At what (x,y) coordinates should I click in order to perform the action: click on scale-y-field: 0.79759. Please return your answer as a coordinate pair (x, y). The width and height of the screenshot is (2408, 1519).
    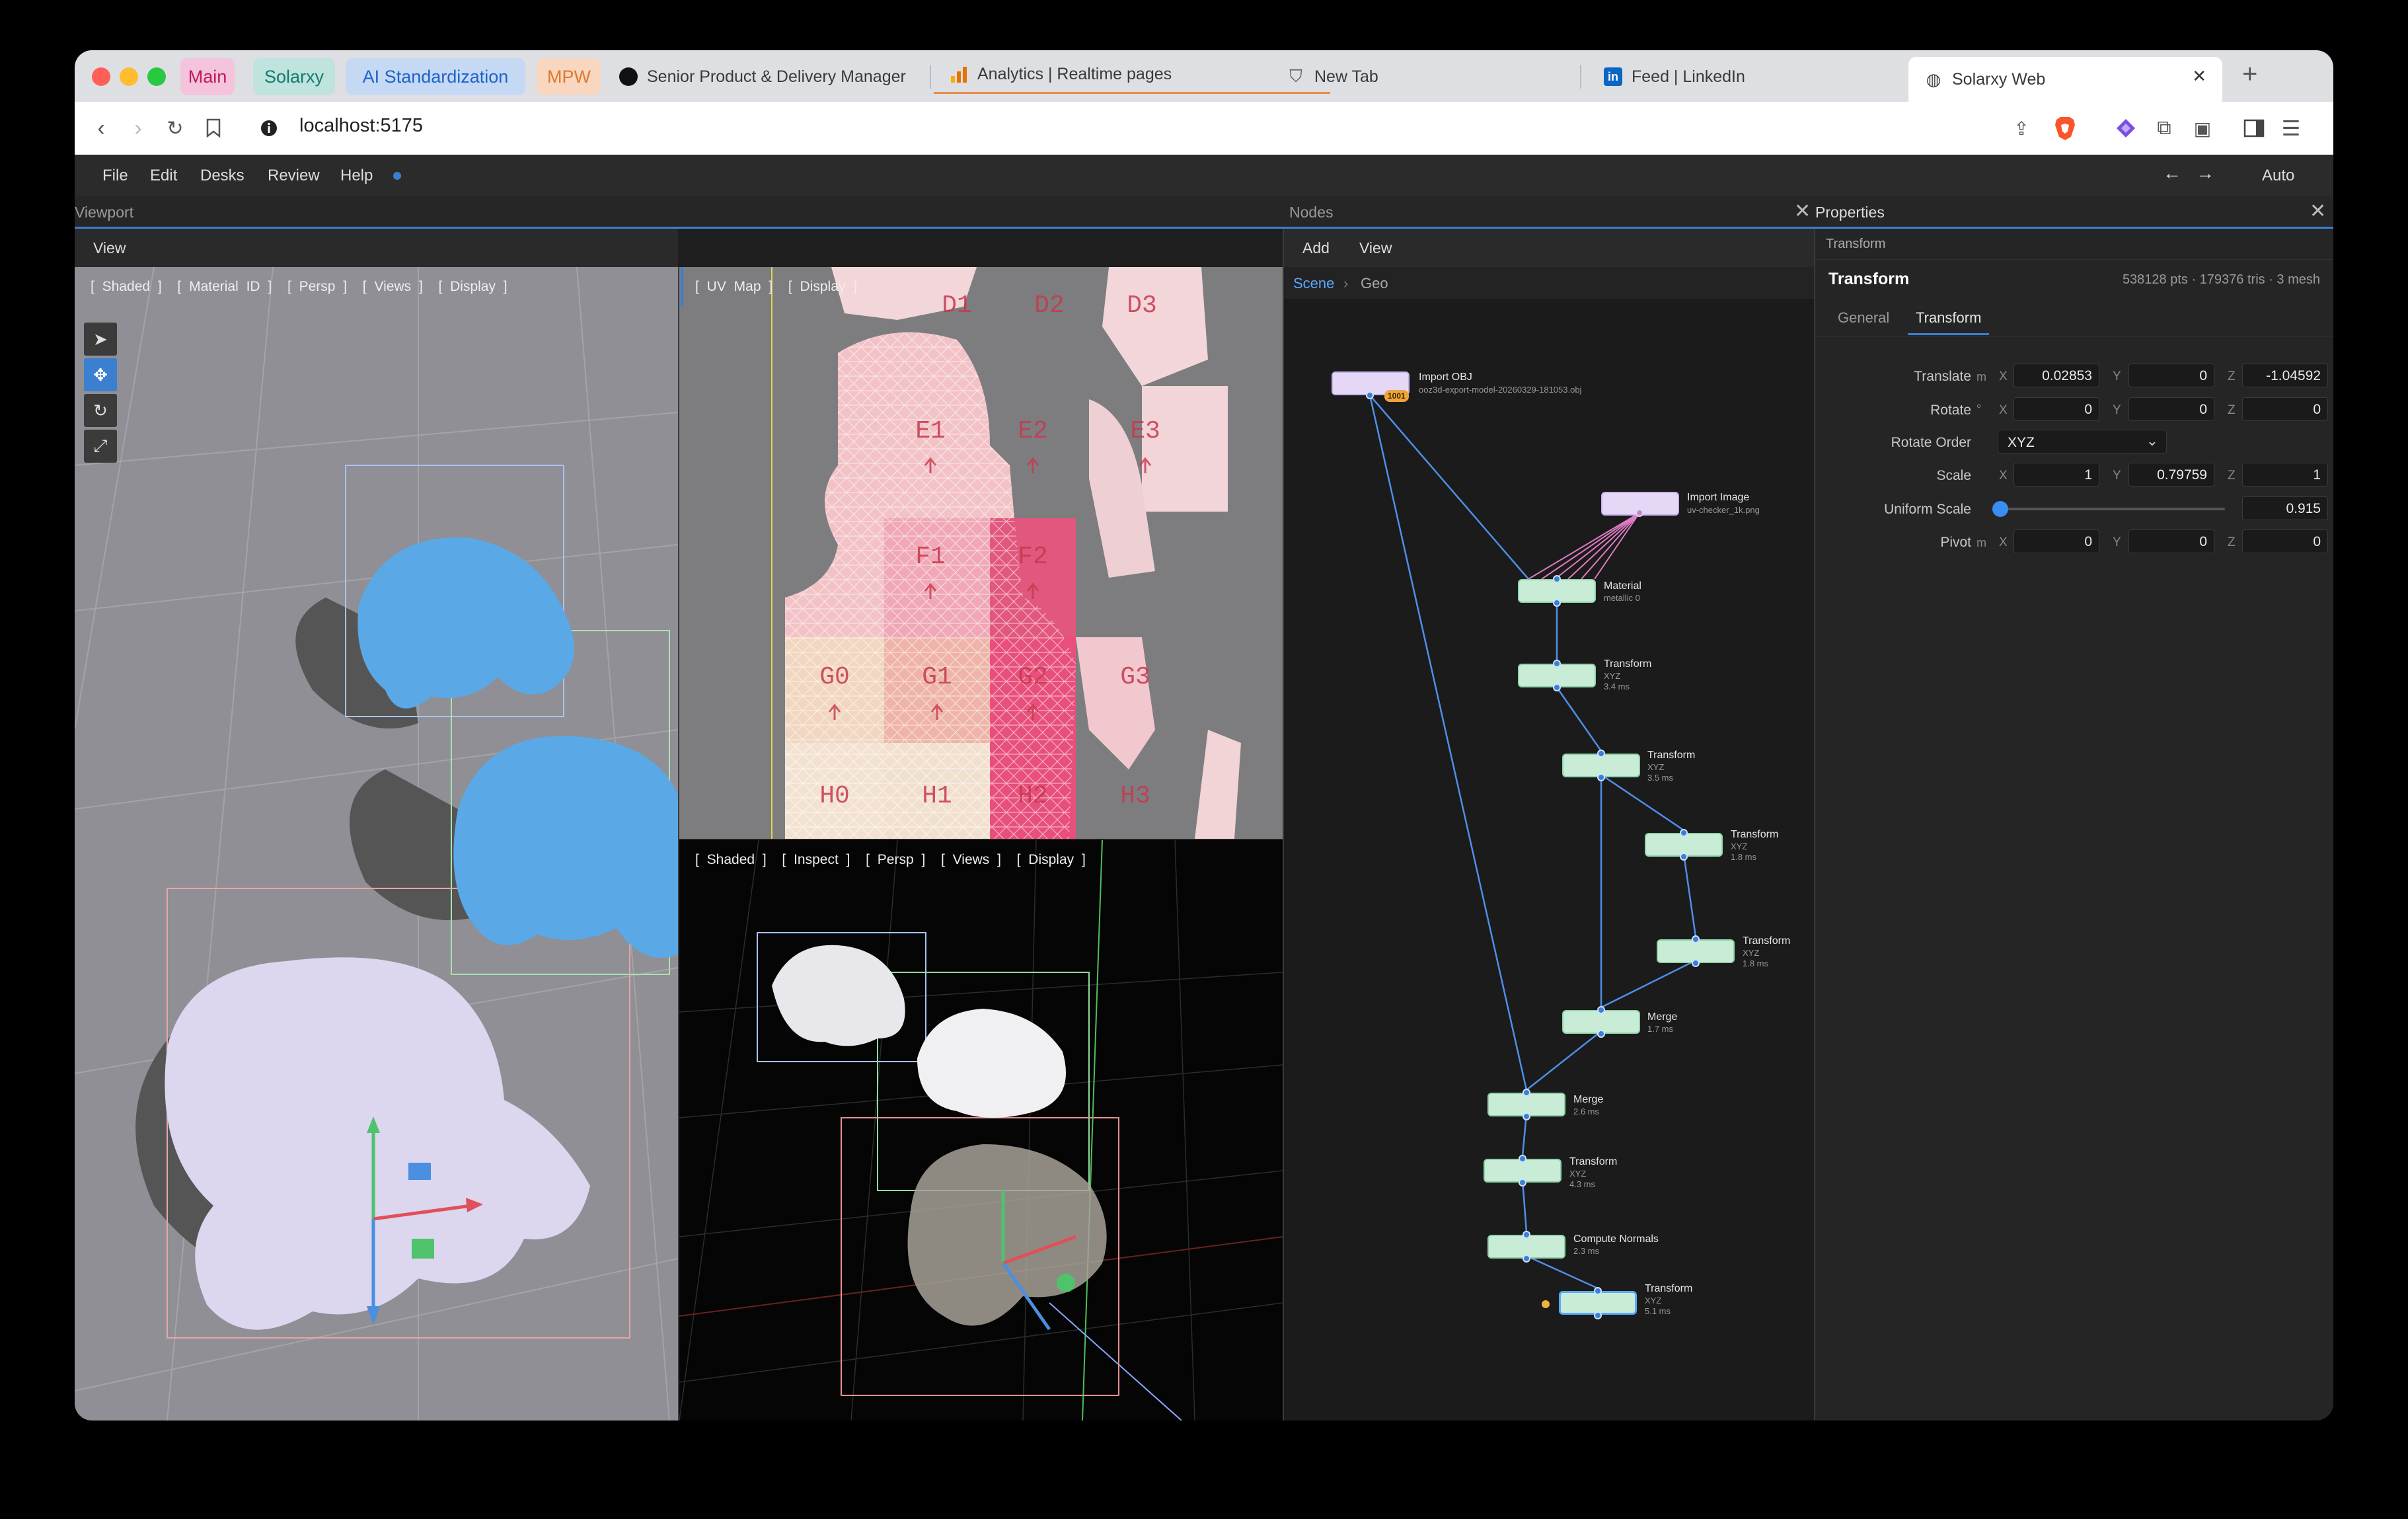
    Looking at the image, I should click on (2171, 475).